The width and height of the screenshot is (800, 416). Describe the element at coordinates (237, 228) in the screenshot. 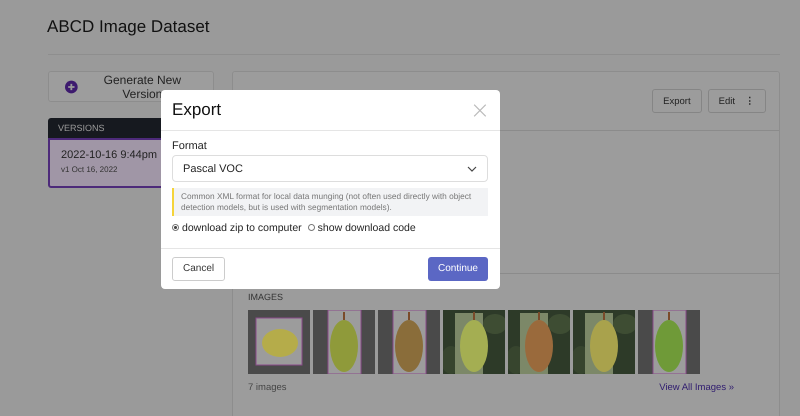

I see `download-option: download zip to computer` at that location.